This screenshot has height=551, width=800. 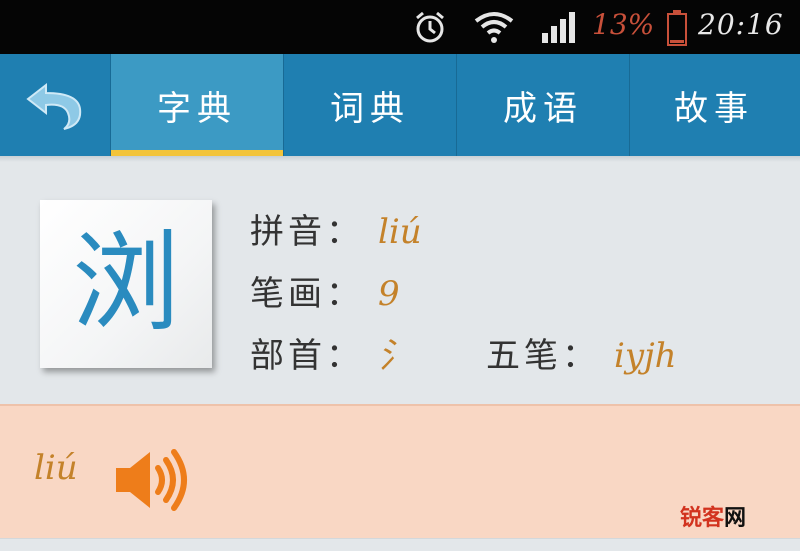 I want to click on back-button, so click(x=55, y=105).